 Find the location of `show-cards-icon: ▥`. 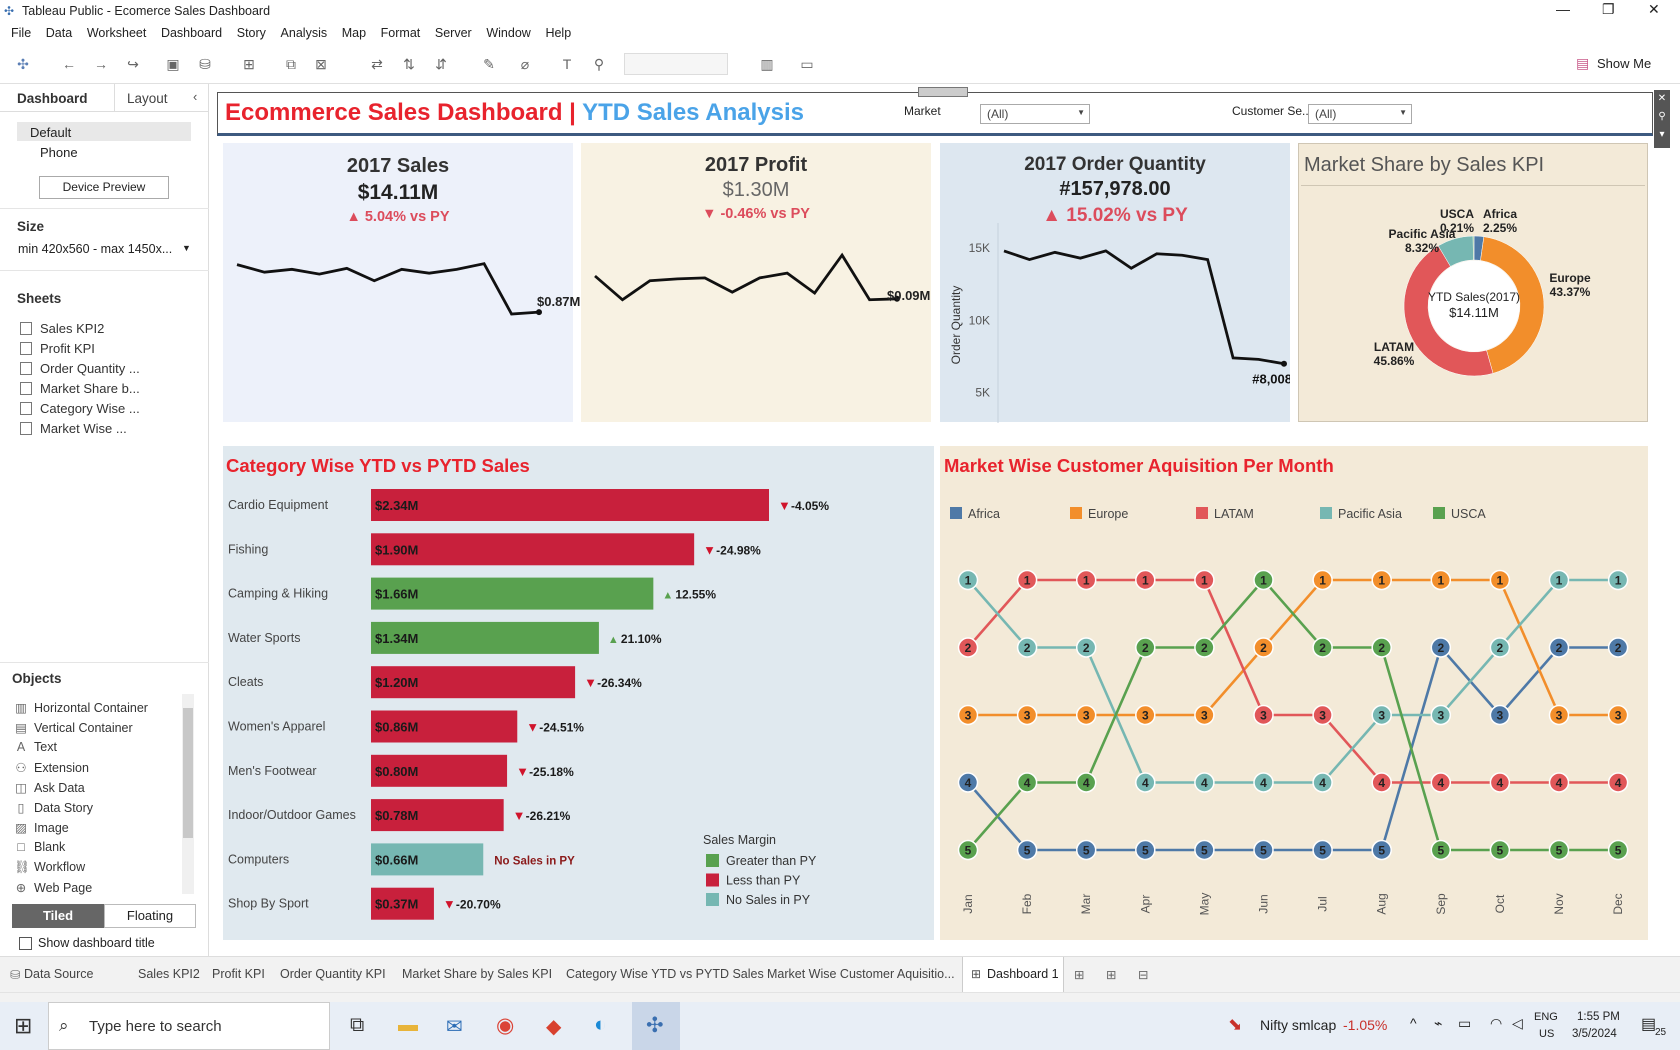

show-cards-icon: ▥ is located at coordinates (767, 64).